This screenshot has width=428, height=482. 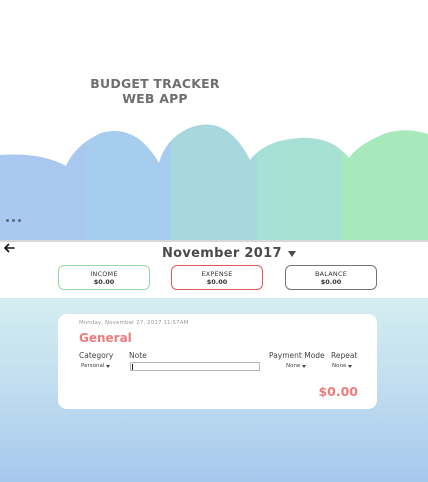 I want to click on income-value: $0.00, so click(x=104, y=281).